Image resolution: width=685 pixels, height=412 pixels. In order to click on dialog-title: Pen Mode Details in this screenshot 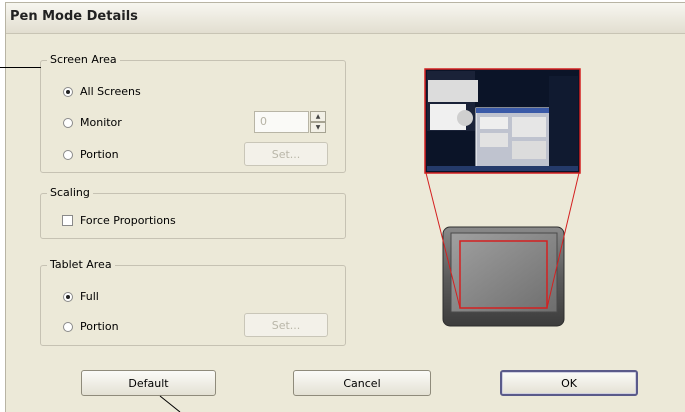, I will do `click(74, 16)`.